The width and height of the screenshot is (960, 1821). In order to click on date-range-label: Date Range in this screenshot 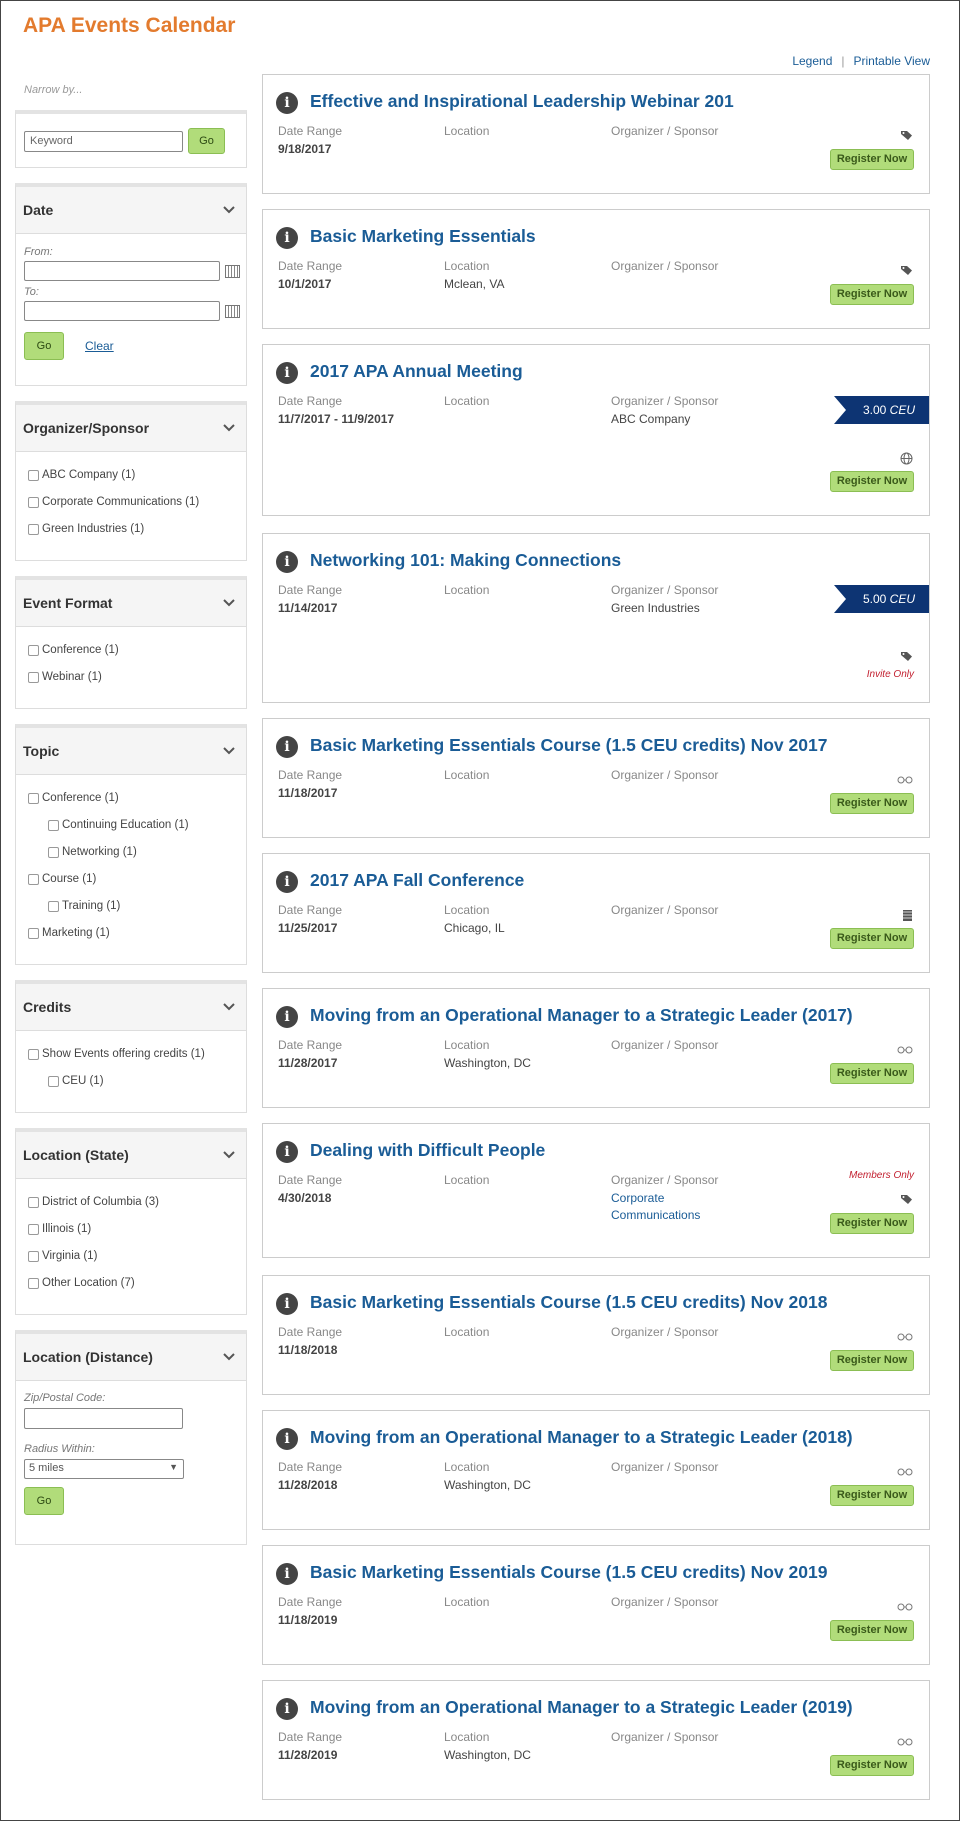, I will do `click(310, 1467)`.